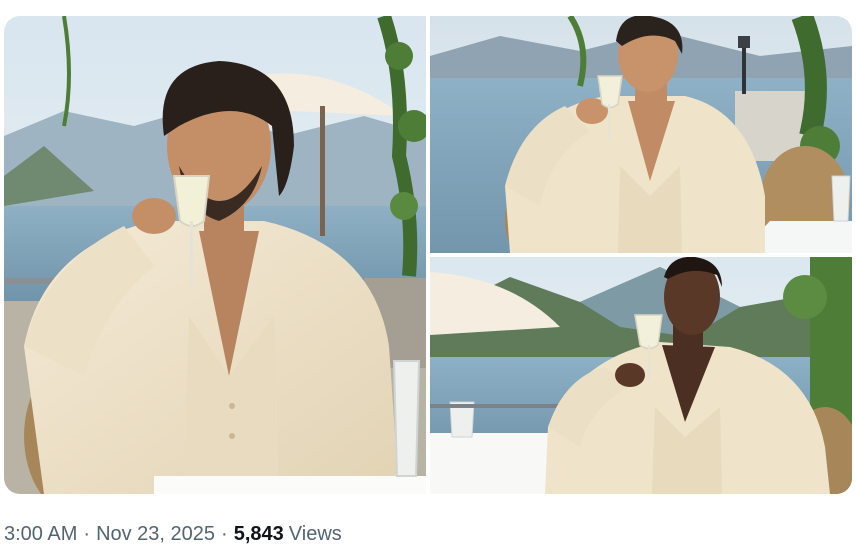 This screenshot has height=552, width=856. I want to click on views-label: Views, so click(315, 533).